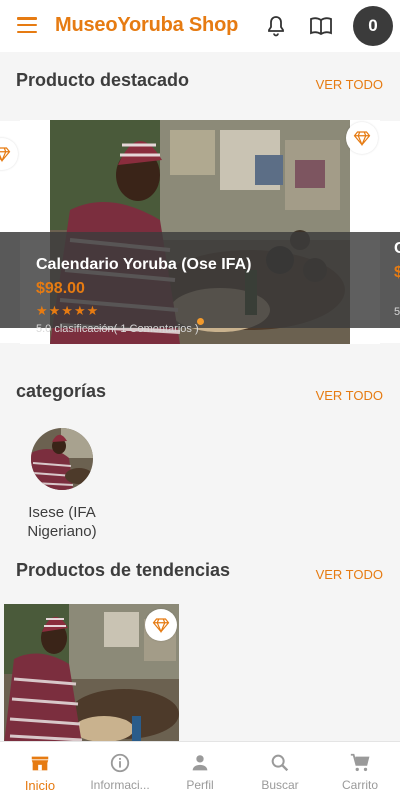 The height and width of the screenshot is (800, 400). Describe the element at coordinates (200, 785) in the screenshot. I see `nav-label: Perfil` at that location.